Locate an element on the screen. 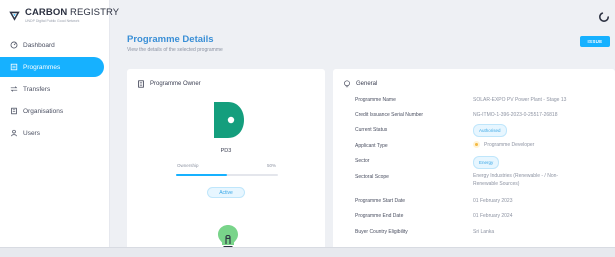 The height and width of the screenshot is (257, 615). general-heading: General is located at coordinates (360, 84).